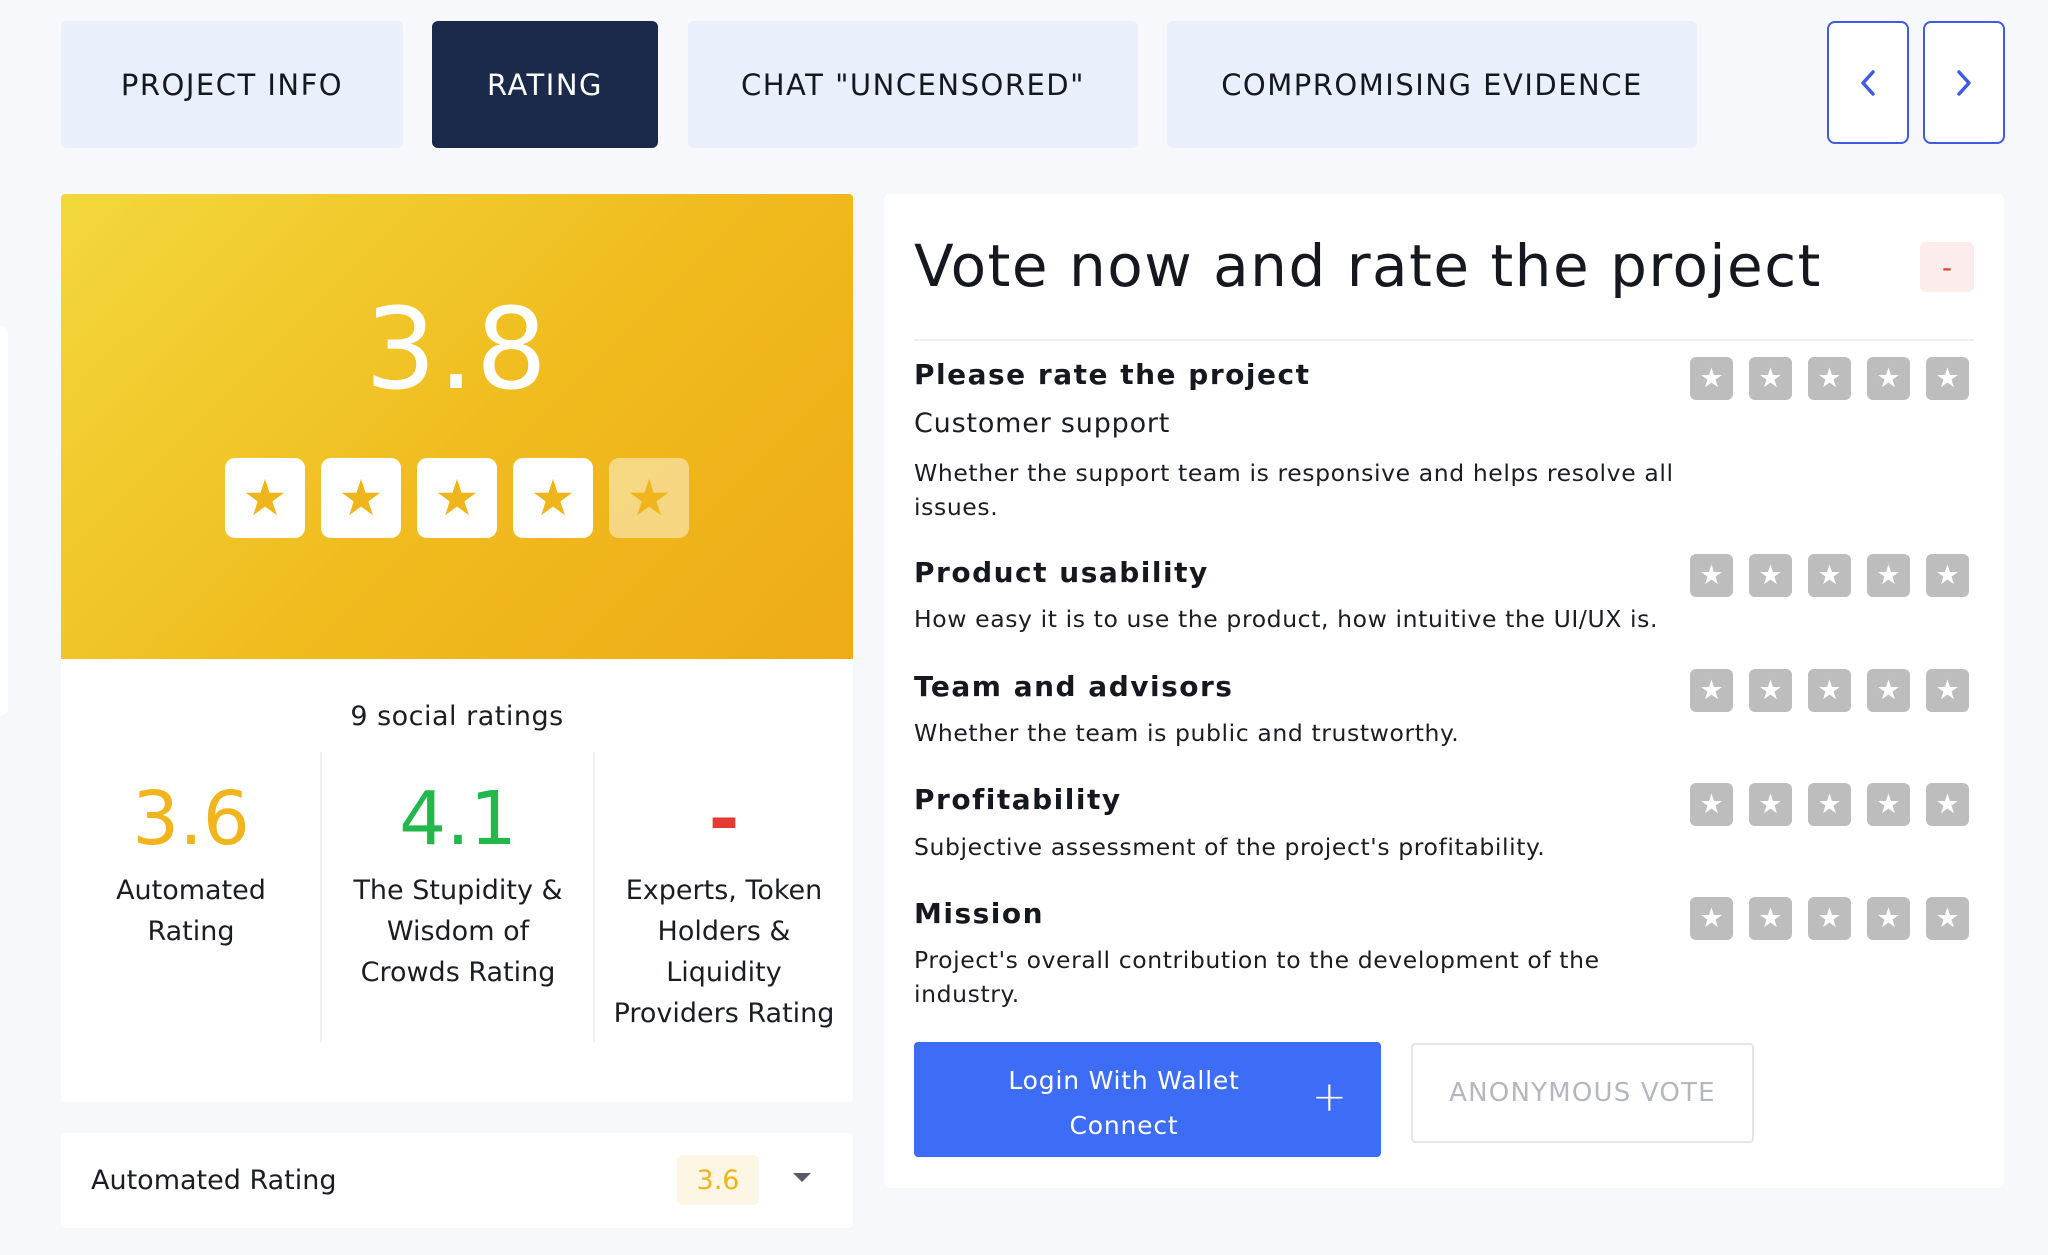 This screenshot has height=1255, width=2048. What do you see at coordinates (979, 913) in the screenshot?
I see `criterion-title: Mission` at bounding box center [979, 913].